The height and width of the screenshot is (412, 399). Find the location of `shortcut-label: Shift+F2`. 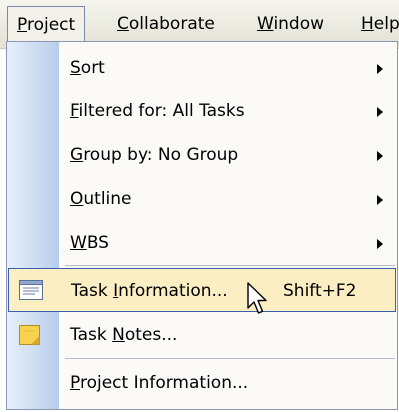

shortcut-label: Shift+F2 is located at coordinates (320, 291).